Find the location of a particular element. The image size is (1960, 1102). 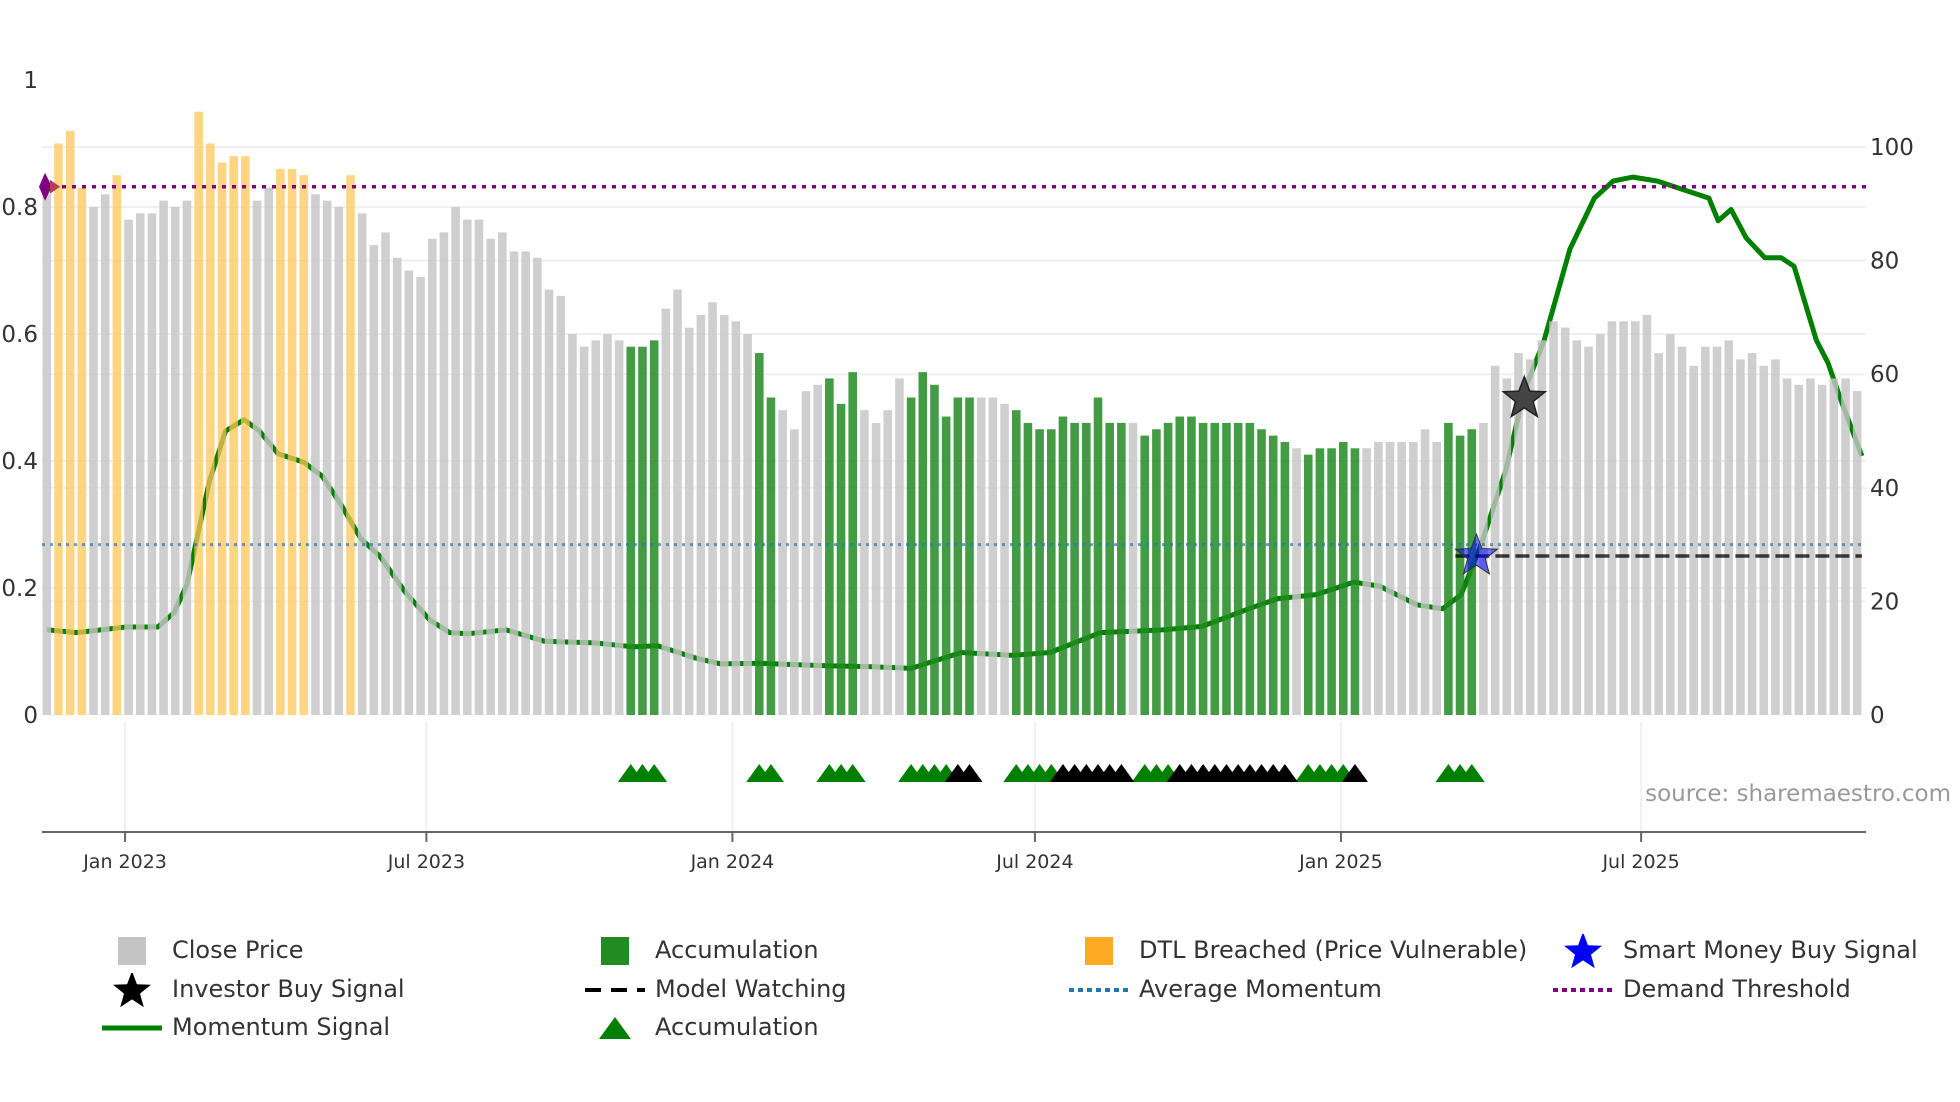

x-axis-tick-label: Jan 2025 is located at coordinates (1340, 862).